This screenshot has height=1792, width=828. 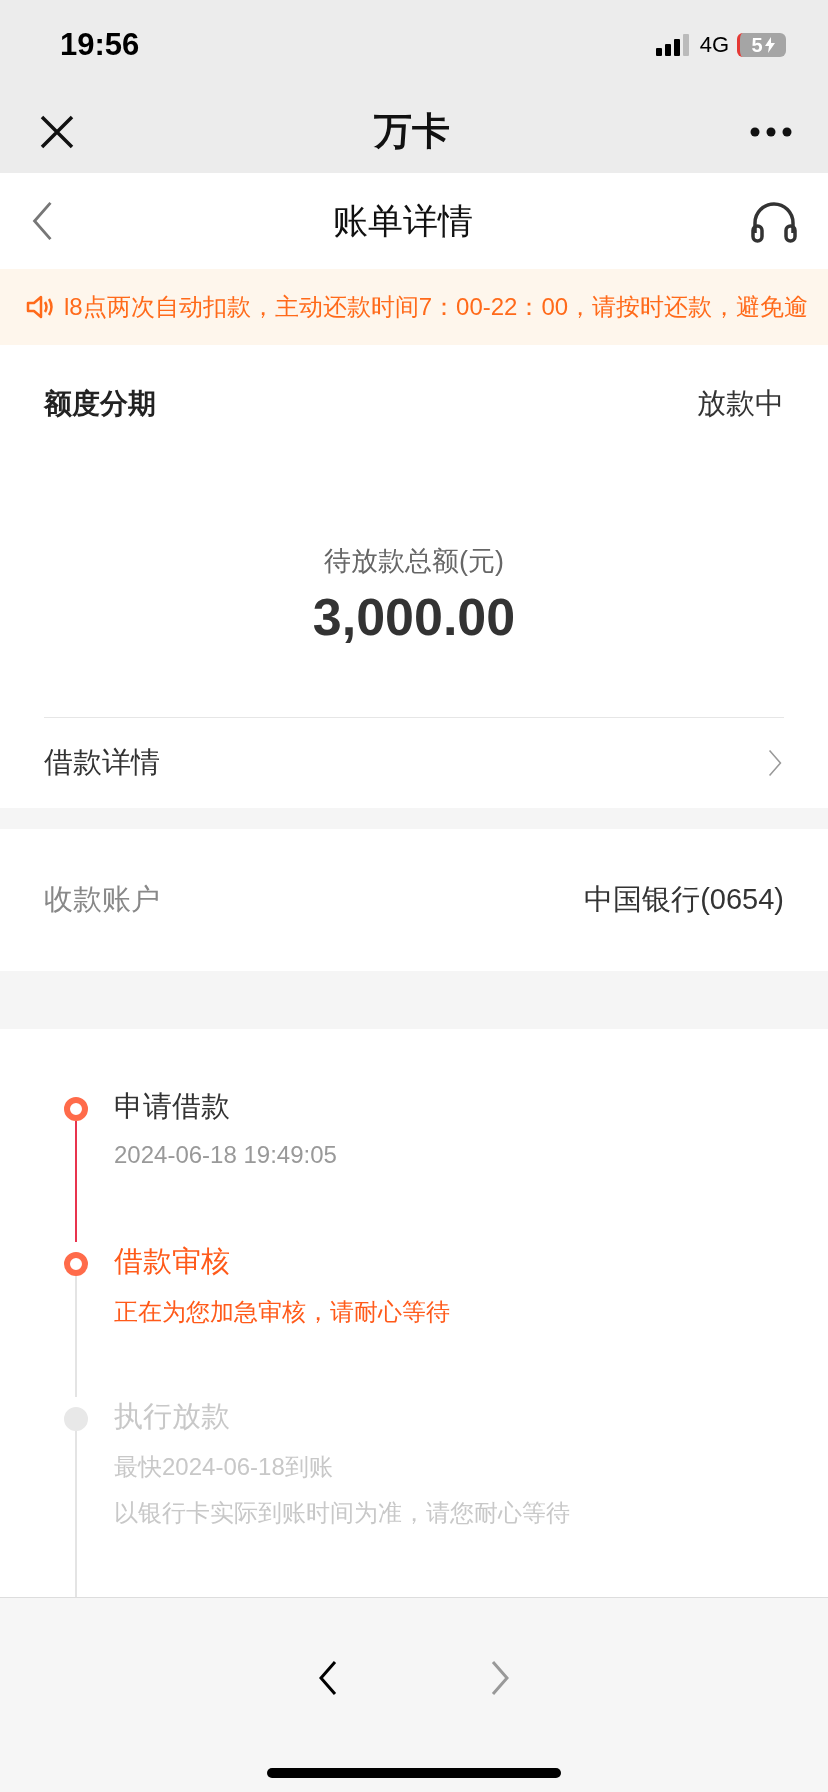 I want to click on battery-indicator: 5, so click(x=761, y=45).